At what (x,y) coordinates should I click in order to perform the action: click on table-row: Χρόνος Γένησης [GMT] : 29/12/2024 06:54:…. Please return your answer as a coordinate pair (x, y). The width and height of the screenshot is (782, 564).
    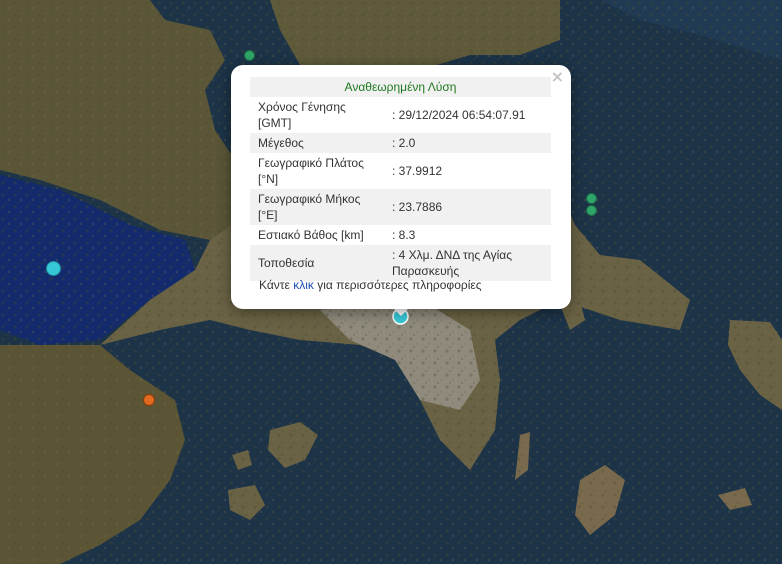
    Looking at the image, I should click on (400, 115).